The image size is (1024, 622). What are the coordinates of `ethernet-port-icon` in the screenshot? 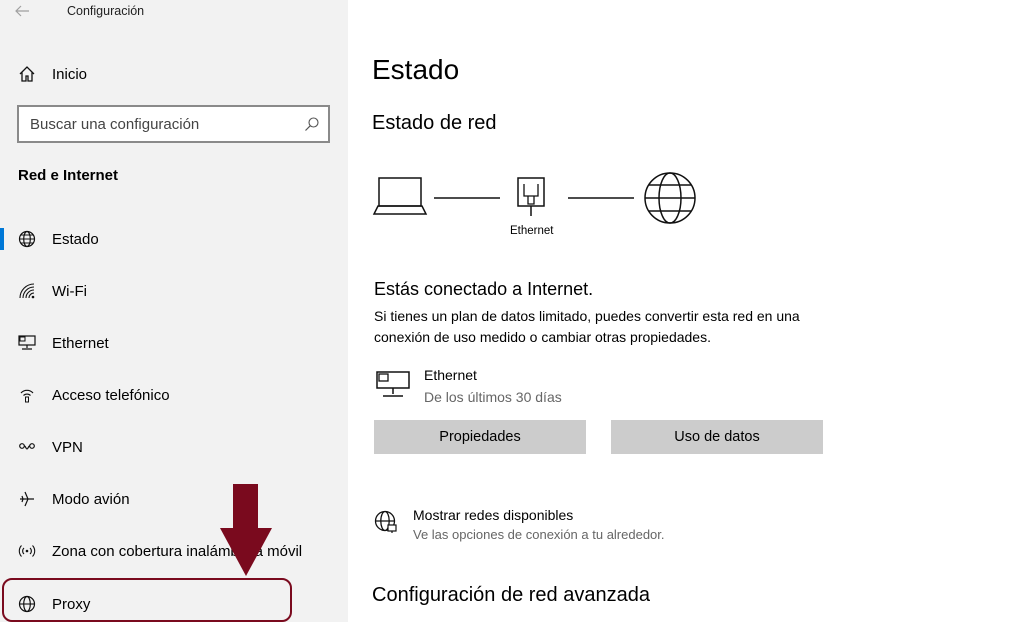 It's located at (531, 196).